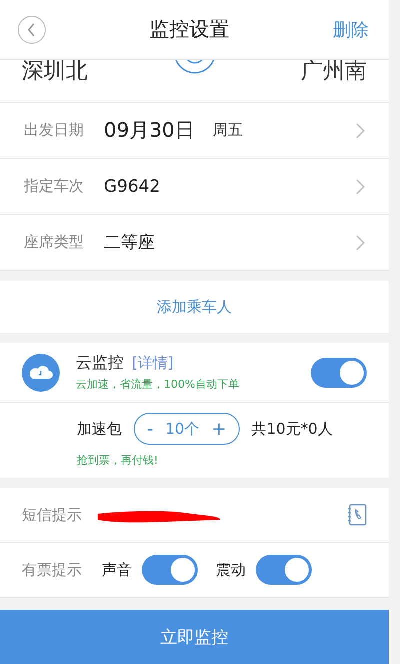 This screenshot has height=664, width=400. Describe the element at coordinates (52, 570) in the screenshot. I see `ticket-alert-label: 有票提示` at that location.